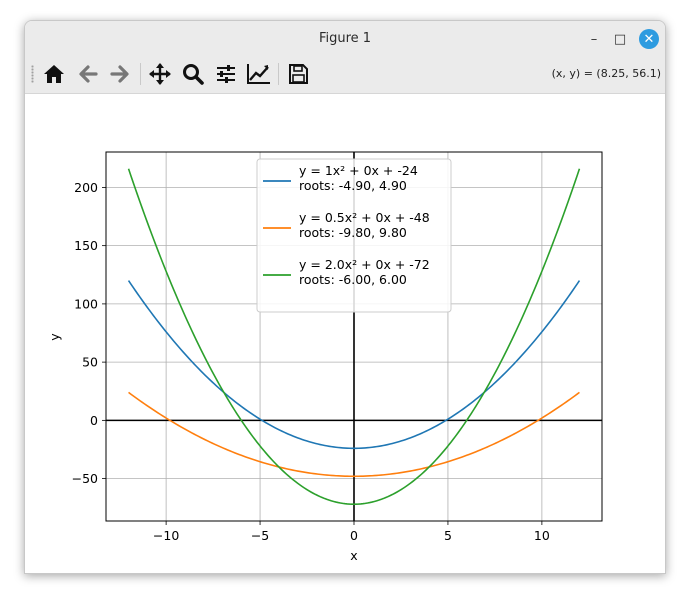 The height and width of the screenshot is (602, 699). I want to click on x-axis-label: x, so click(353, 555).